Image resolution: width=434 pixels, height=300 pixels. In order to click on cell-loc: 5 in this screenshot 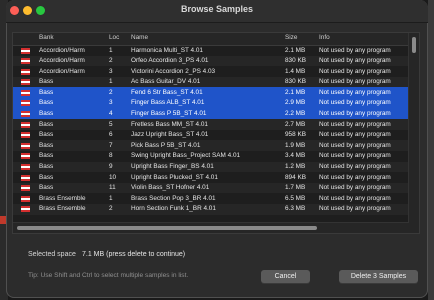, I will do `click(111, 124)`.